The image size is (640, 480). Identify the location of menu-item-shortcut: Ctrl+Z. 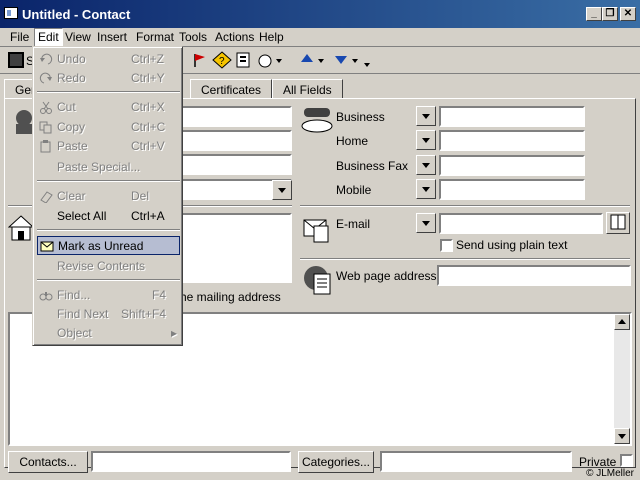
(147, 59).